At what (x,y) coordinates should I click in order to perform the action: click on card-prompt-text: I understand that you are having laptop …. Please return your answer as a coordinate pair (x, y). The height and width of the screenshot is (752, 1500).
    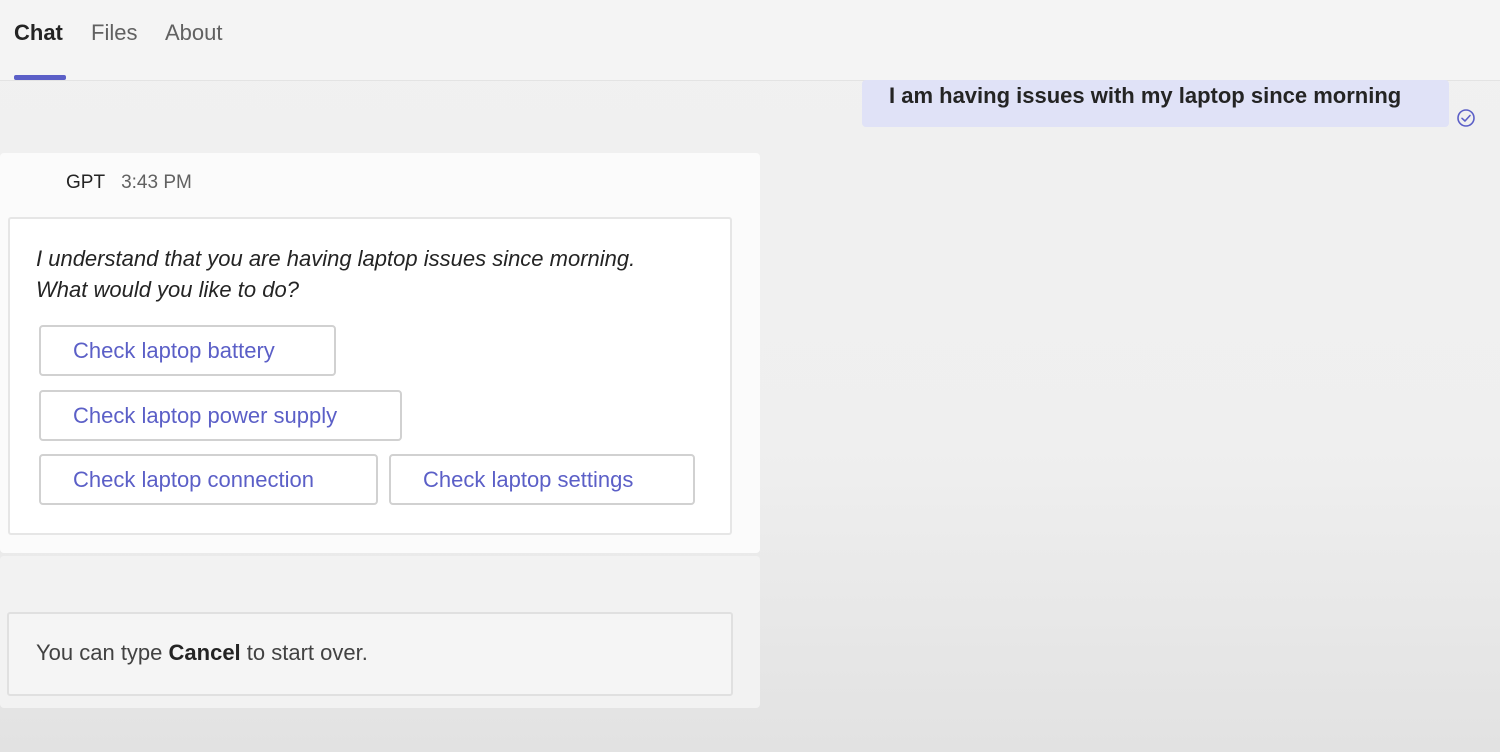
    Looking at the image, I should click on (376, 274).